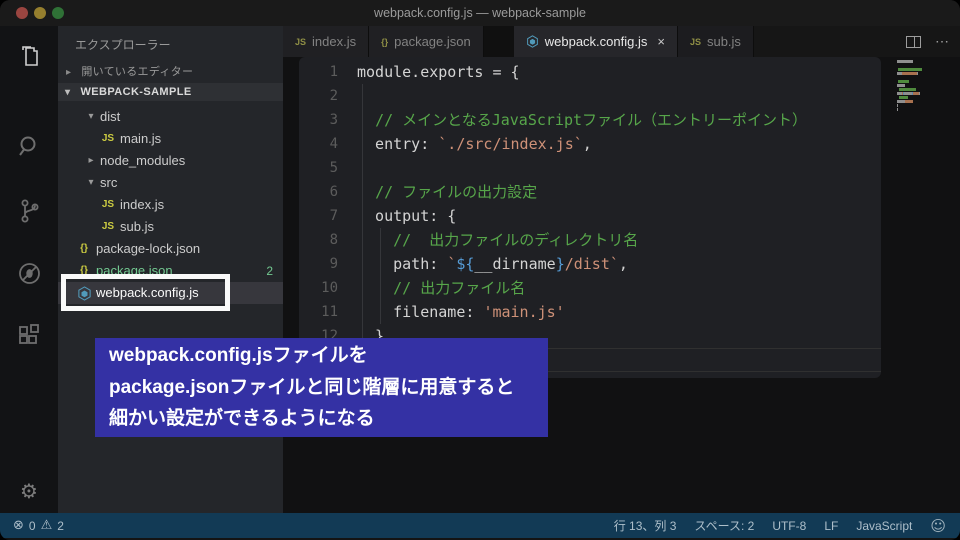 The image size is (960, 540). I want to click on error-icon: ⊗, so click(18, 525).